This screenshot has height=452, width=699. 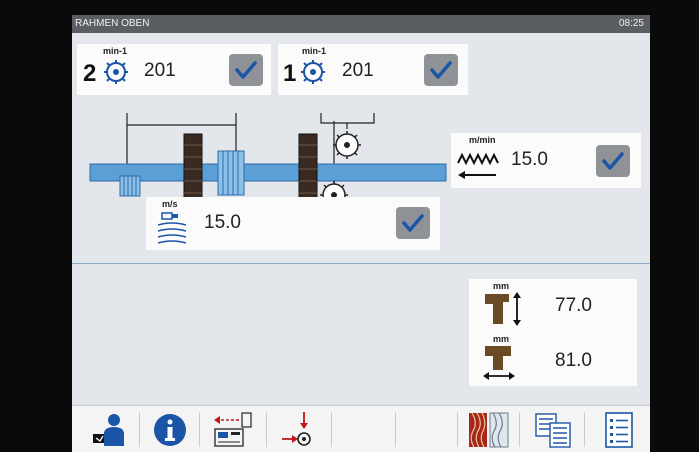 I want to click on feed-value: 15.0, so click(x=529, y=159).